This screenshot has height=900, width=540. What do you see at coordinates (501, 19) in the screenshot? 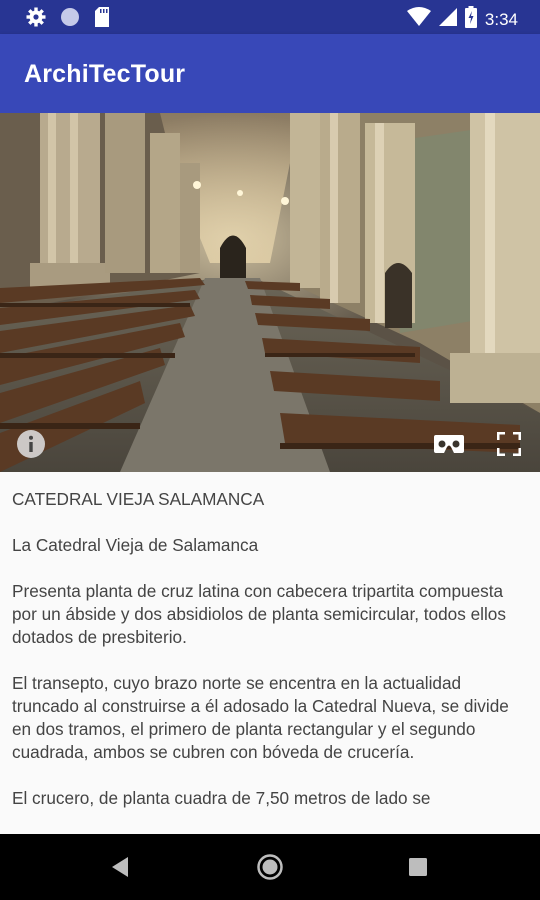
I see `status-time: 3:34` at bounding box center [501, 19].